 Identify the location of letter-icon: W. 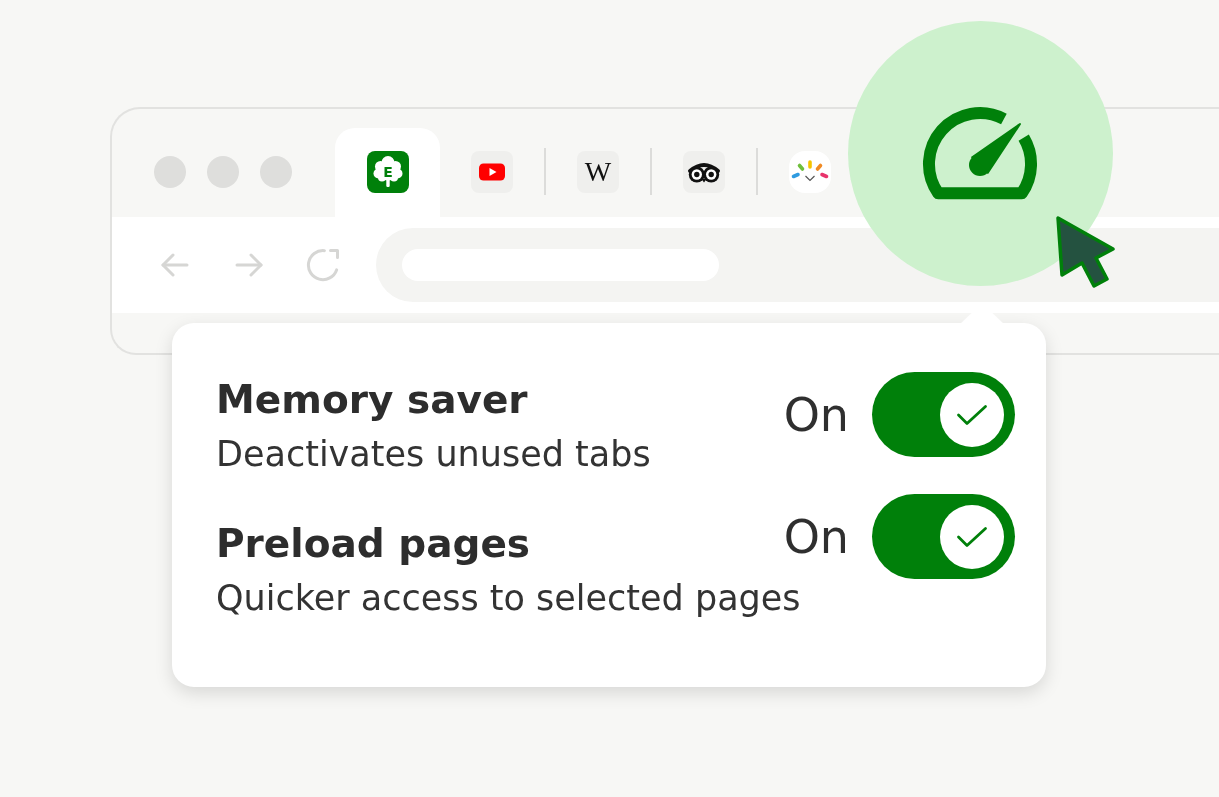
(598, 172).